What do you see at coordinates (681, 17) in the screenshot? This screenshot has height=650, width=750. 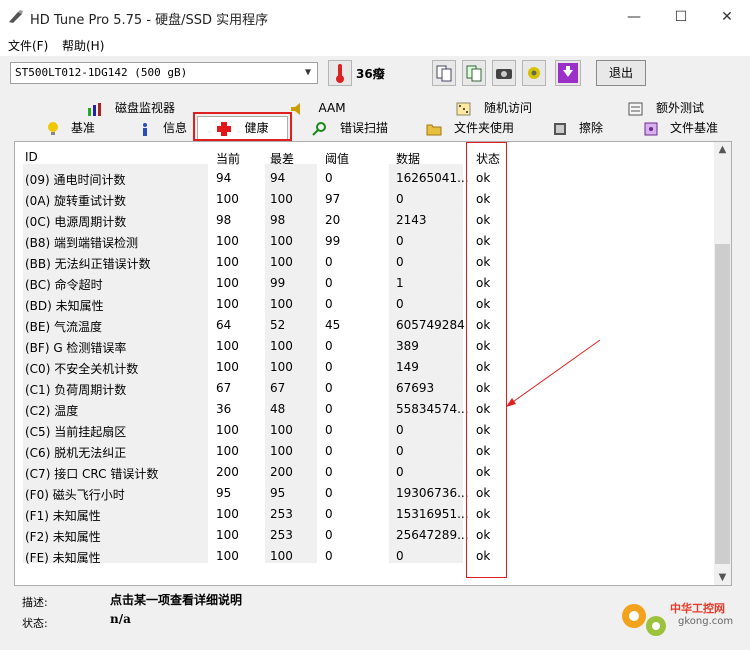 I see `maximize-button: ☐` at bounding box center [681, 17].